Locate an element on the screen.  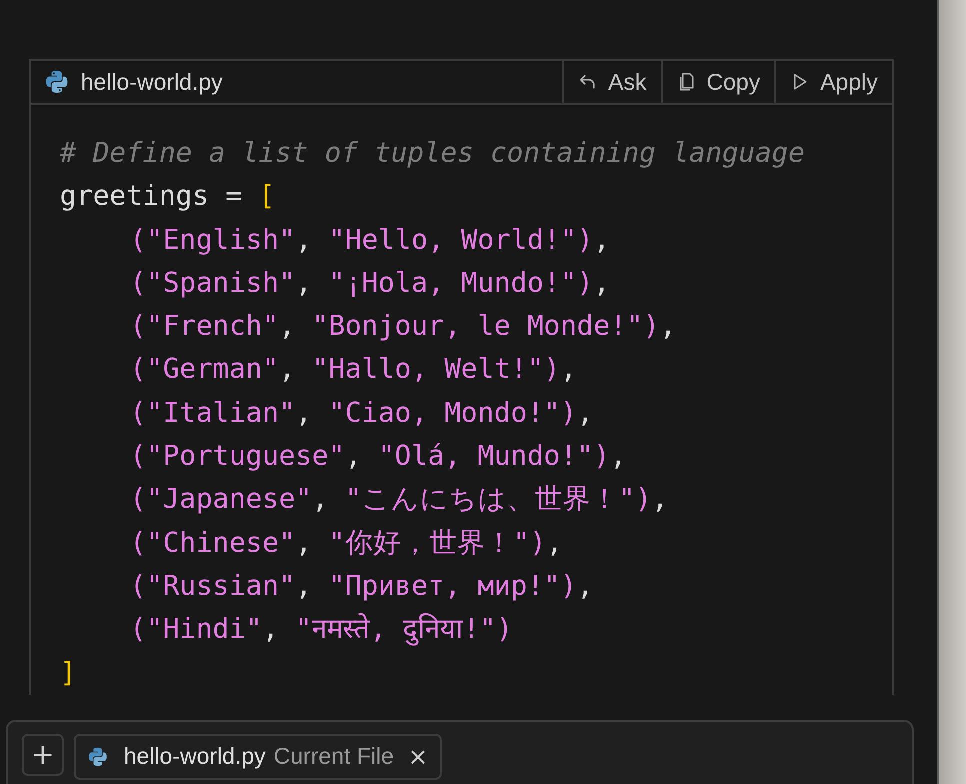
code-line: greetings = [ is located at coordinates (168, 196).